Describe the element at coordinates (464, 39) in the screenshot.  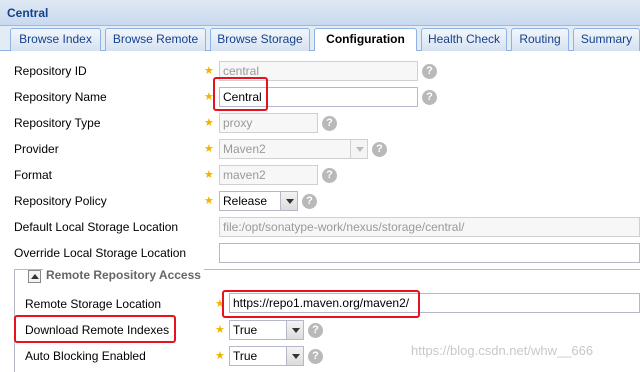
I see `tab-health-check: Health Check` at that location.